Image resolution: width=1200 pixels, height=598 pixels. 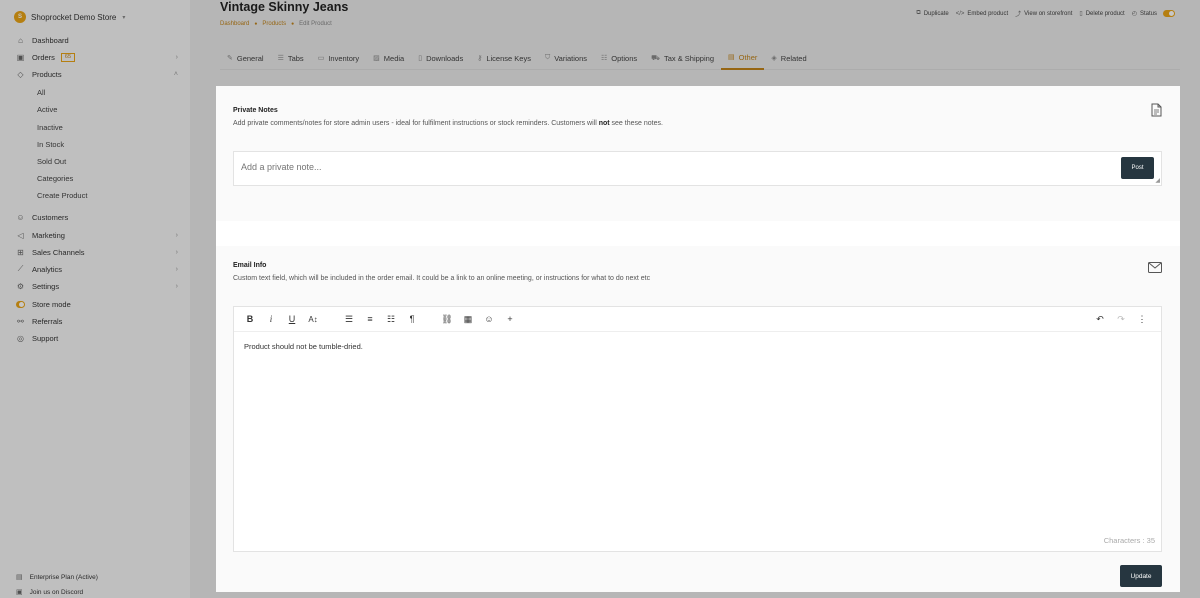 What do you see at coordinates (50, 144) in the screenshot?
I see `products-sub-in-stock: In Stock` at bounding box center [50, 144].